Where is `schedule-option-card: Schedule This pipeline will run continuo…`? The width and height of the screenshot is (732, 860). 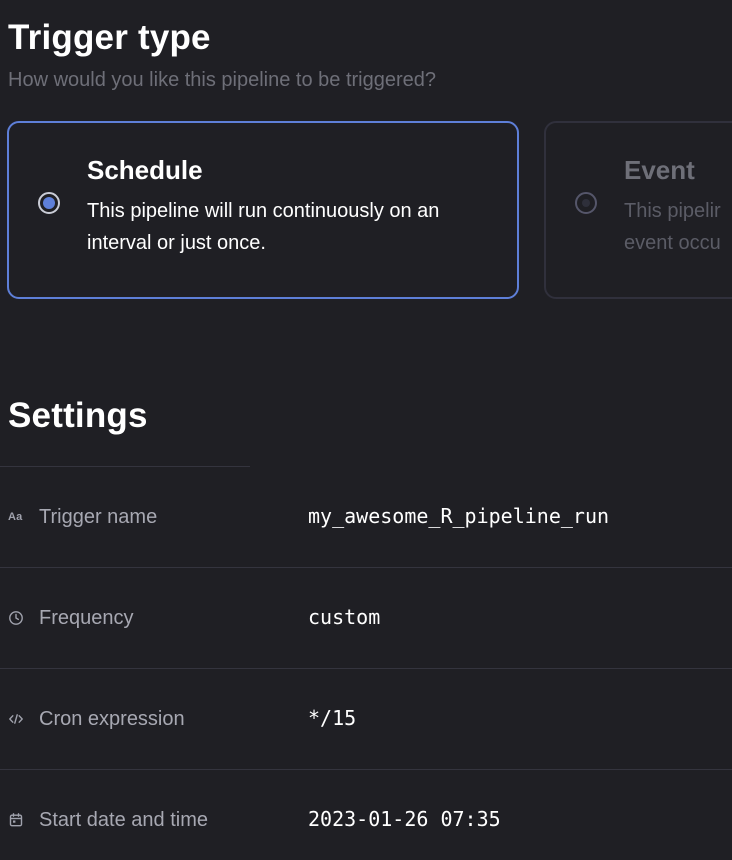 schedule-option-card: Schedule This pipeline will run continuo… is located at coordinates (263, 210).